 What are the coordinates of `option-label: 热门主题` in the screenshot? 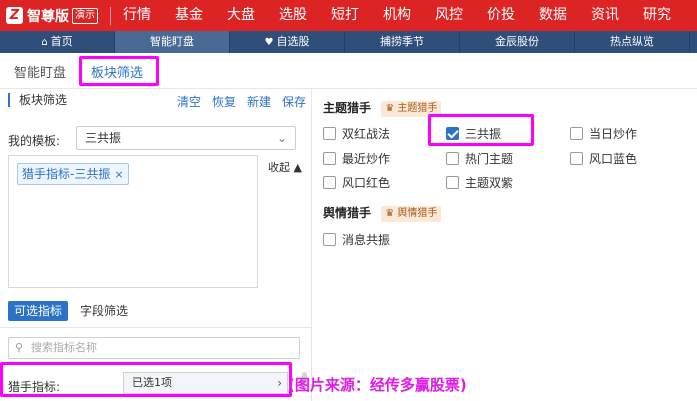 It's located at (489, 159).